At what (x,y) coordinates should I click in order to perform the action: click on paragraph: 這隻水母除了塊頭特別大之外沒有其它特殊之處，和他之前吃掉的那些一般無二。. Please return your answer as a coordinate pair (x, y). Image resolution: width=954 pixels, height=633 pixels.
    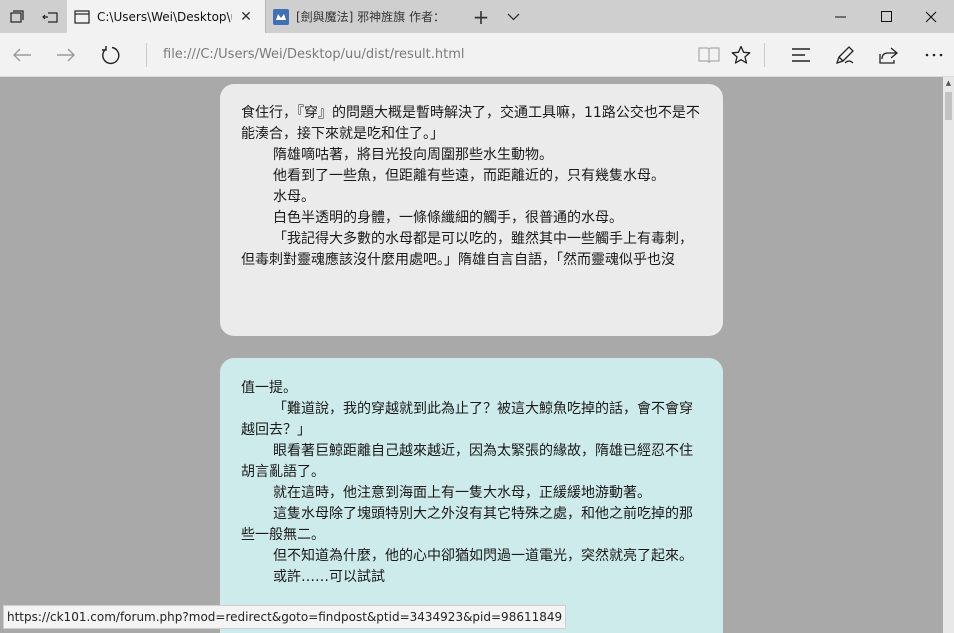
    Looking at the image, I should click on (467, 524).